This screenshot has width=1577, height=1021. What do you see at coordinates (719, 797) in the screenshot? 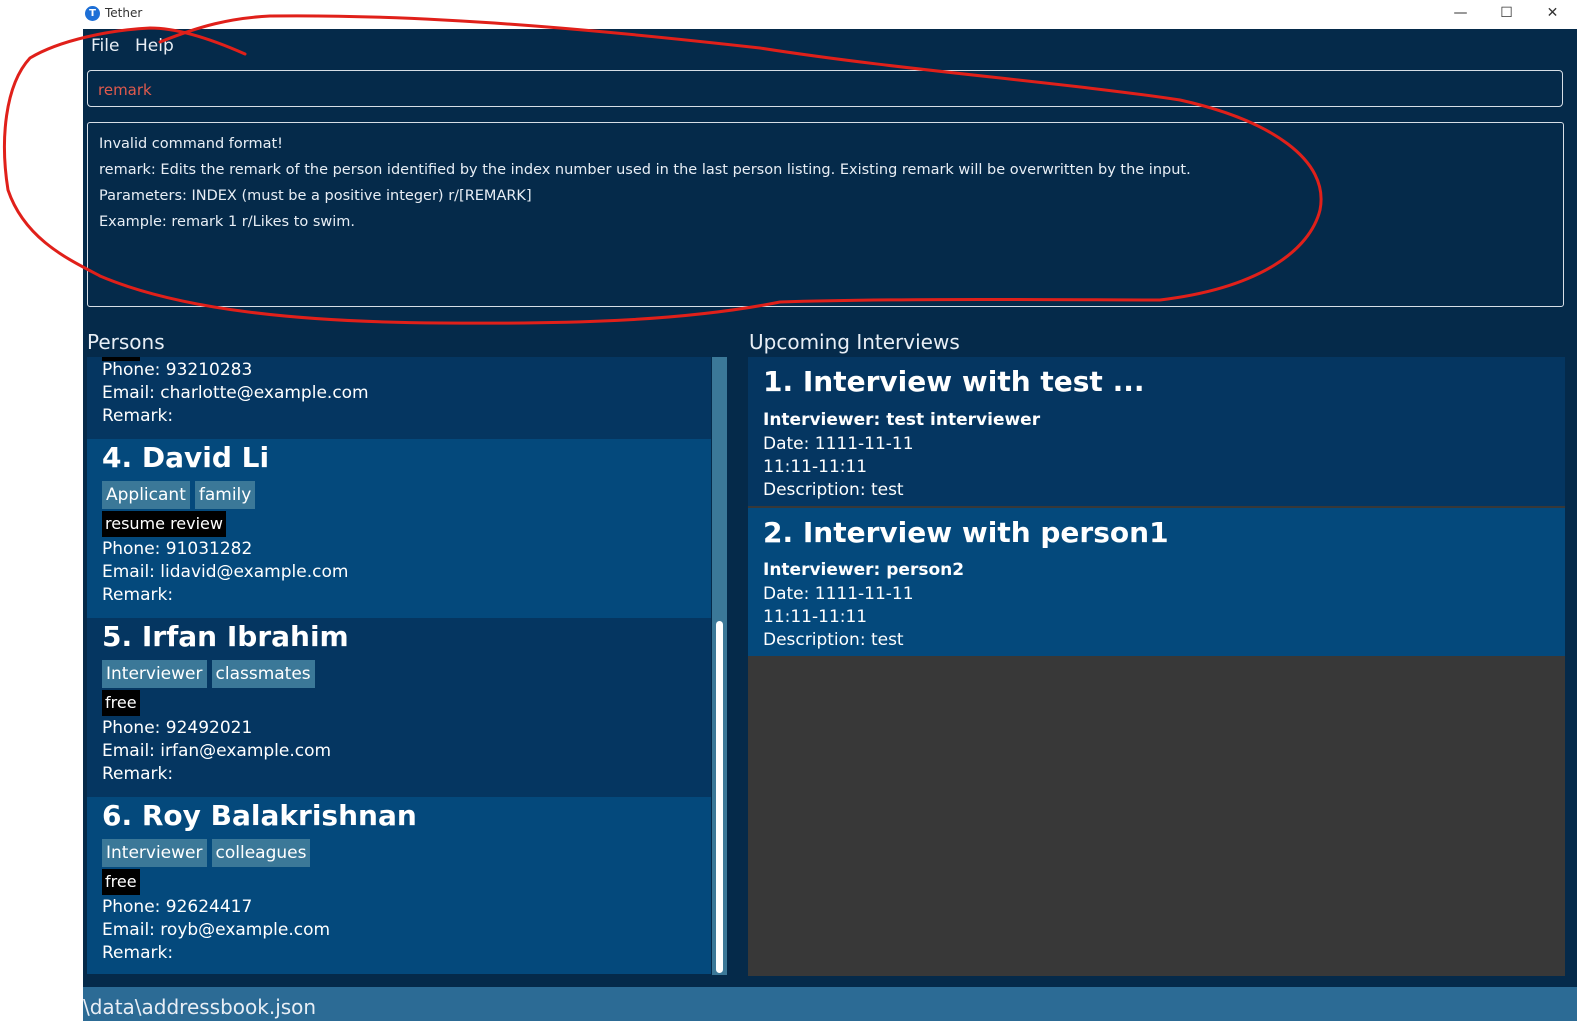
I see `scrollbar-thumb` at bounding box center [719, 797].